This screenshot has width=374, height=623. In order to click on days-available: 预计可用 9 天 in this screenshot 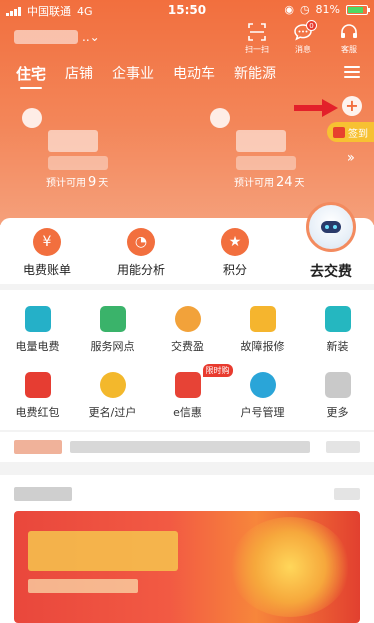, I will do `click(77, 182)`.